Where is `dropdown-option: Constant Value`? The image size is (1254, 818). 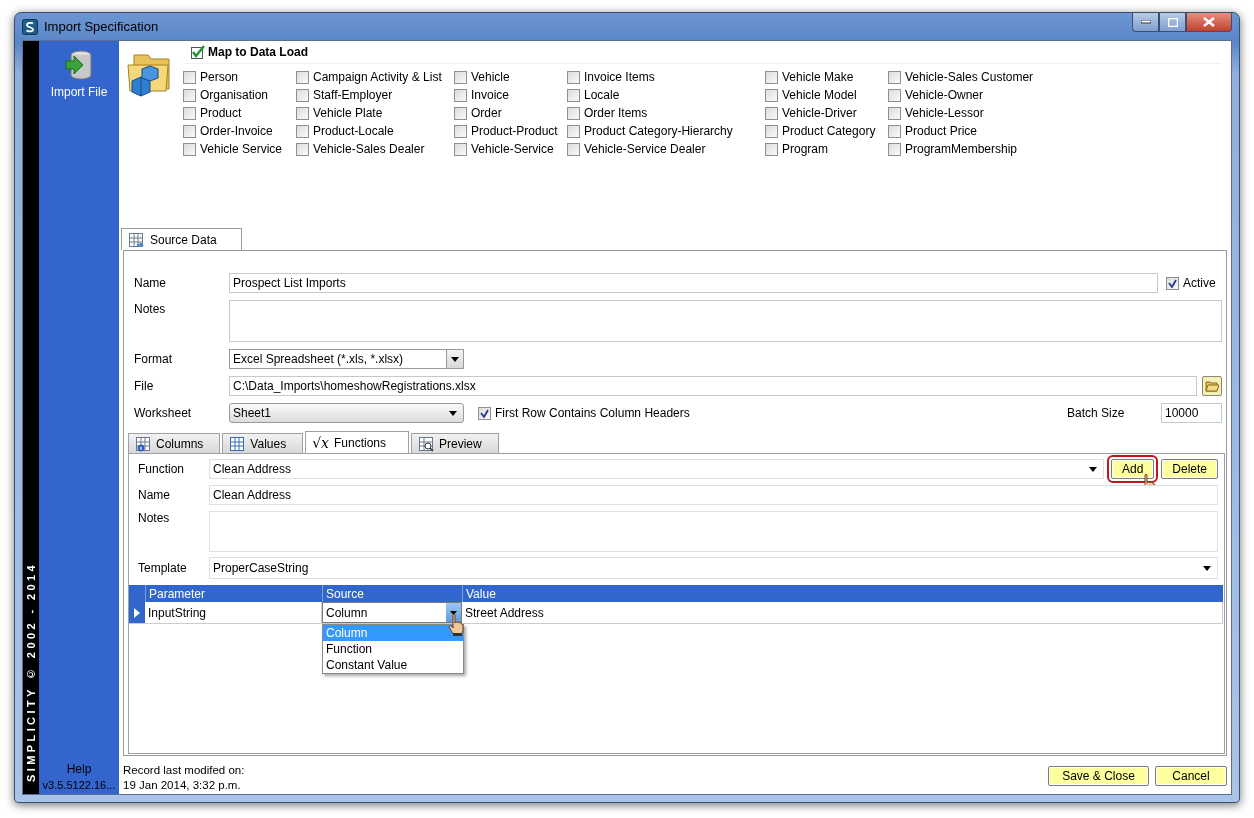 dropdown-option: Constant Value is located at coordinates (393, 665).